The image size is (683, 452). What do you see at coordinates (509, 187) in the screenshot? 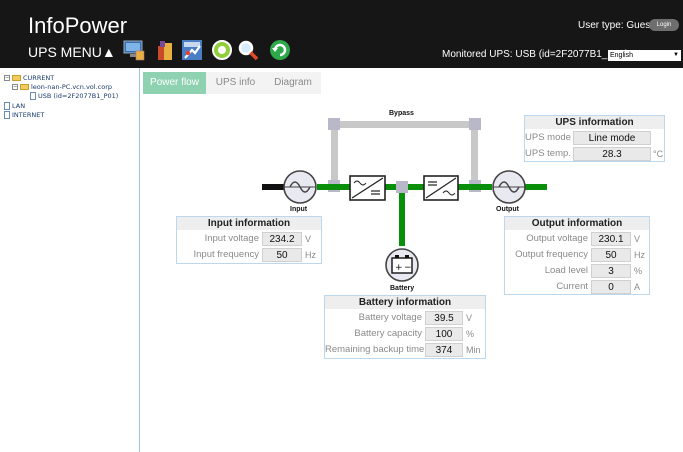
I see `output-ac-icon` at bounding box center [509, 187].